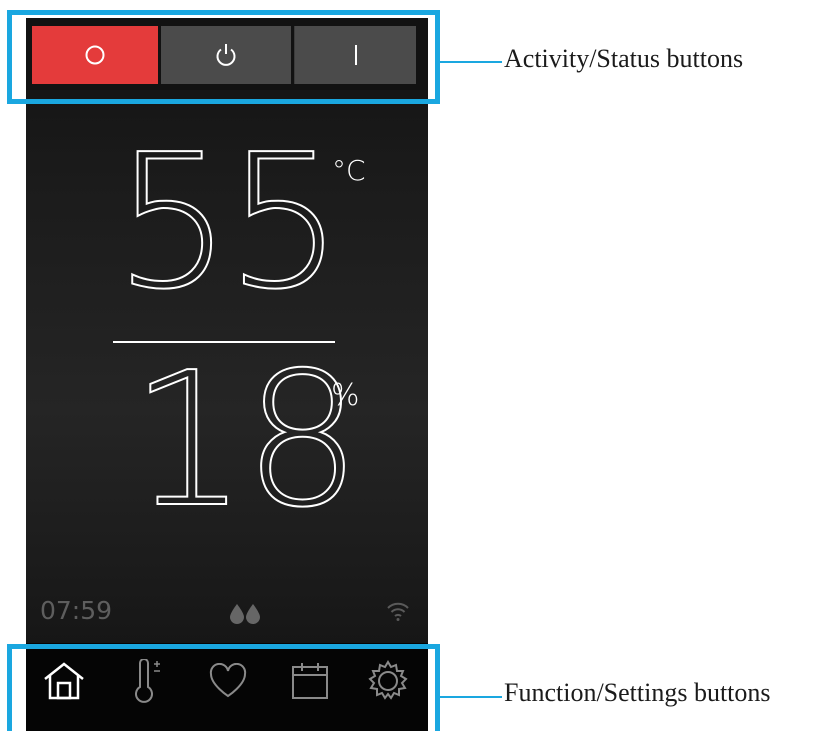 The height and width of the screenshot is (731, 839). I want to click on status-callout-label: Activity/Status buttons, so click(624, 58).